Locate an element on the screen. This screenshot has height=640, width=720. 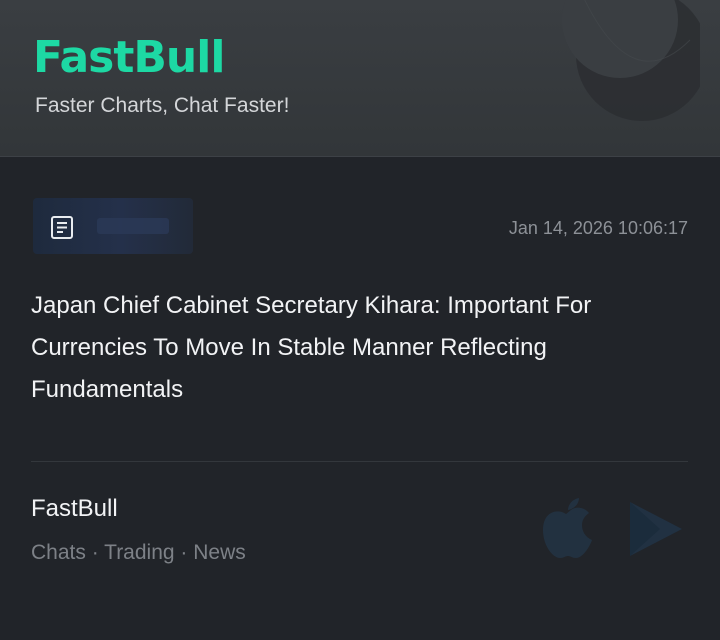
news-source-badge is located at coordinates (113, 226).